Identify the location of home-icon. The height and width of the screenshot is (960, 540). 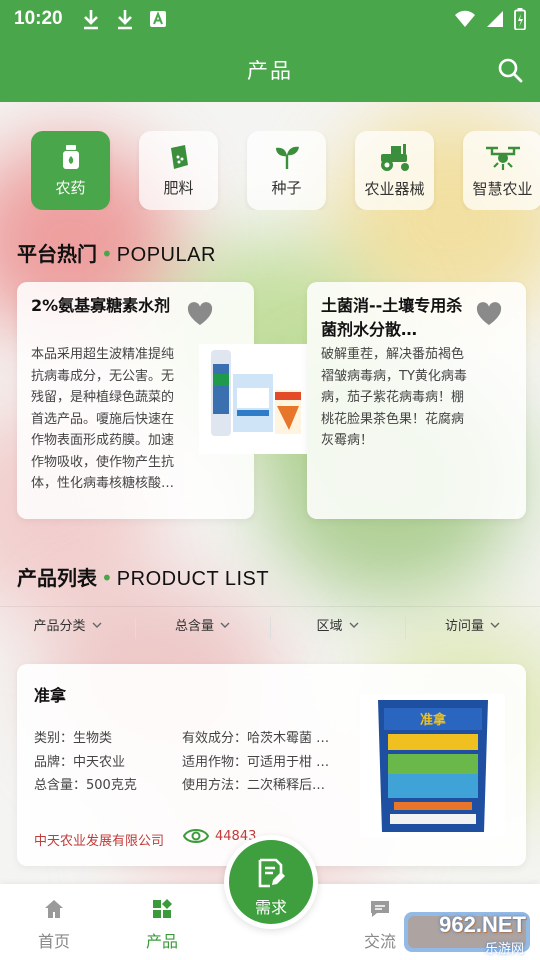
(54, 909).